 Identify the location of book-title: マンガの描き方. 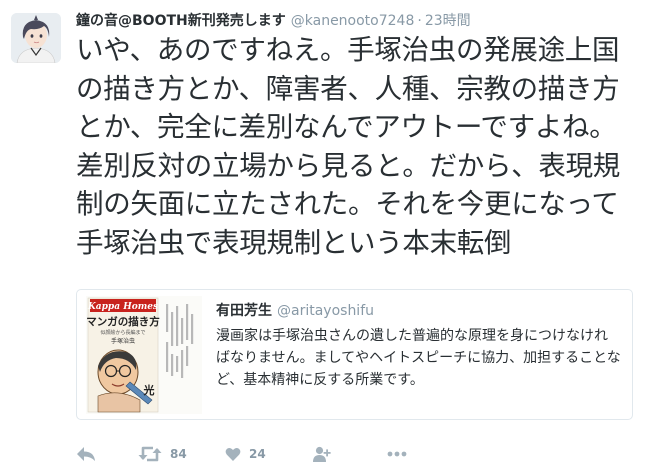
(123, 321).